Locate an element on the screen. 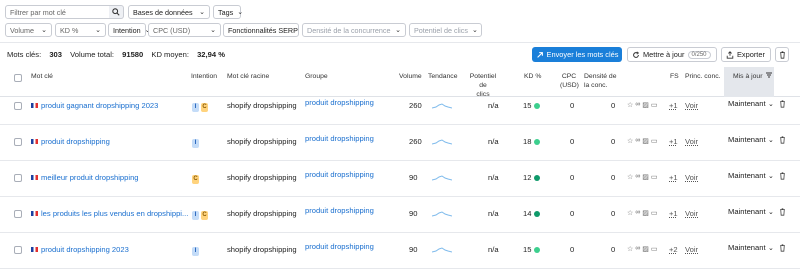 This screenshot has height=273, width=800. header-serp-features: FS is located at coordinates (674, 76).